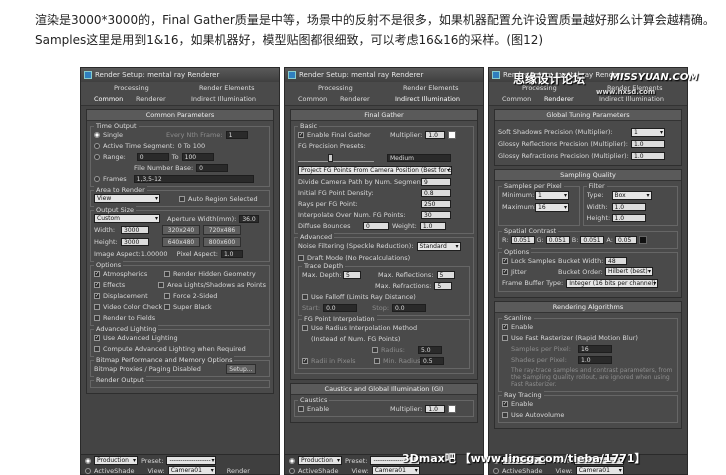  I want to click on stop-spinner: 0.0, so click(409, 307).